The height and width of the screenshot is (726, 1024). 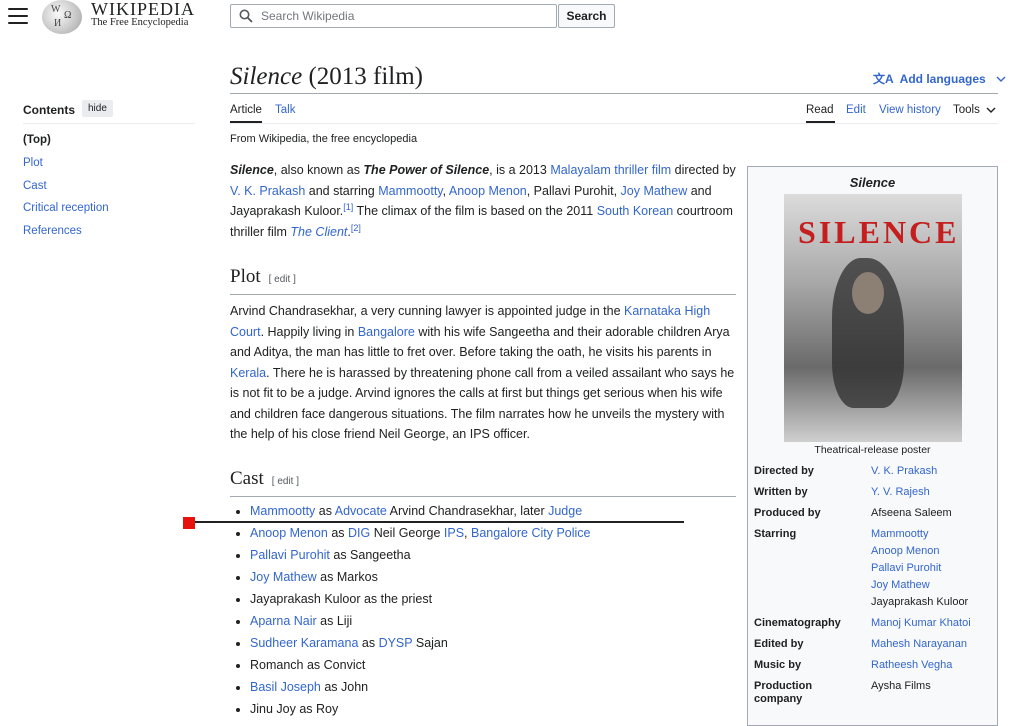 I want to click on cast-link: Mammootty, so click(x=282, y=511).